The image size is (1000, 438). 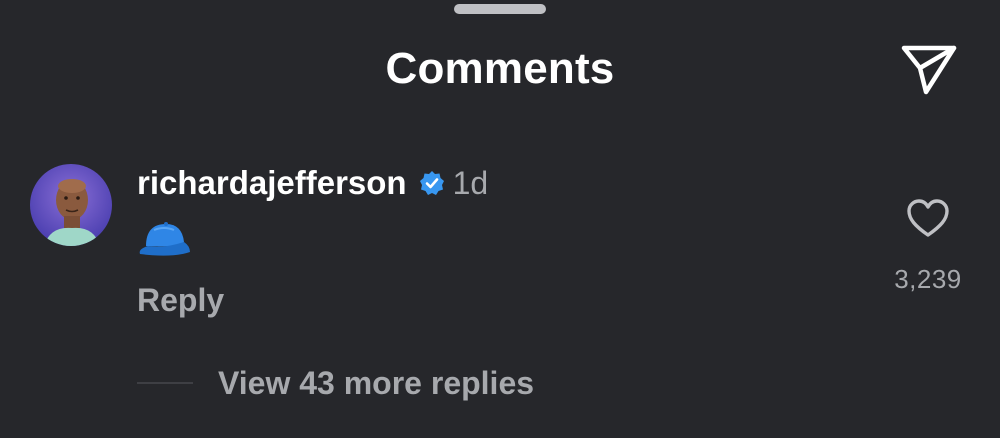 I want to click on comment-timestamp: 1d, so click(x=470, y=182).